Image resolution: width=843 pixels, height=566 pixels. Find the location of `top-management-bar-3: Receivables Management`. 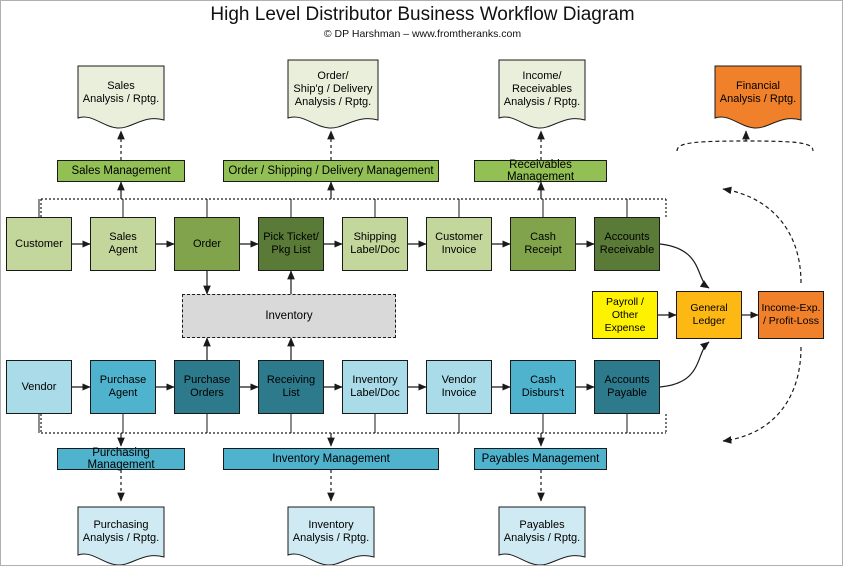

top-management-bar-3: Receivables Management is located at coordinates (540, 171).